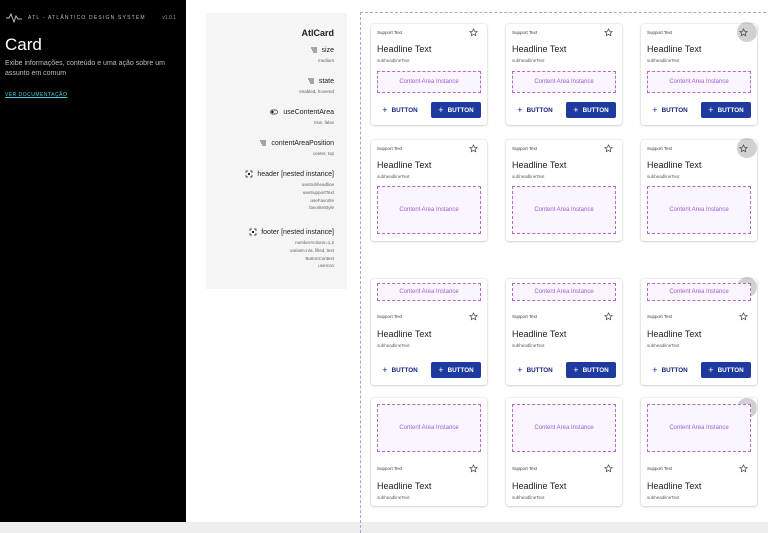 This screenshot has height=533, width=768. I want to click on prop-value: medium, so click(325, 60).